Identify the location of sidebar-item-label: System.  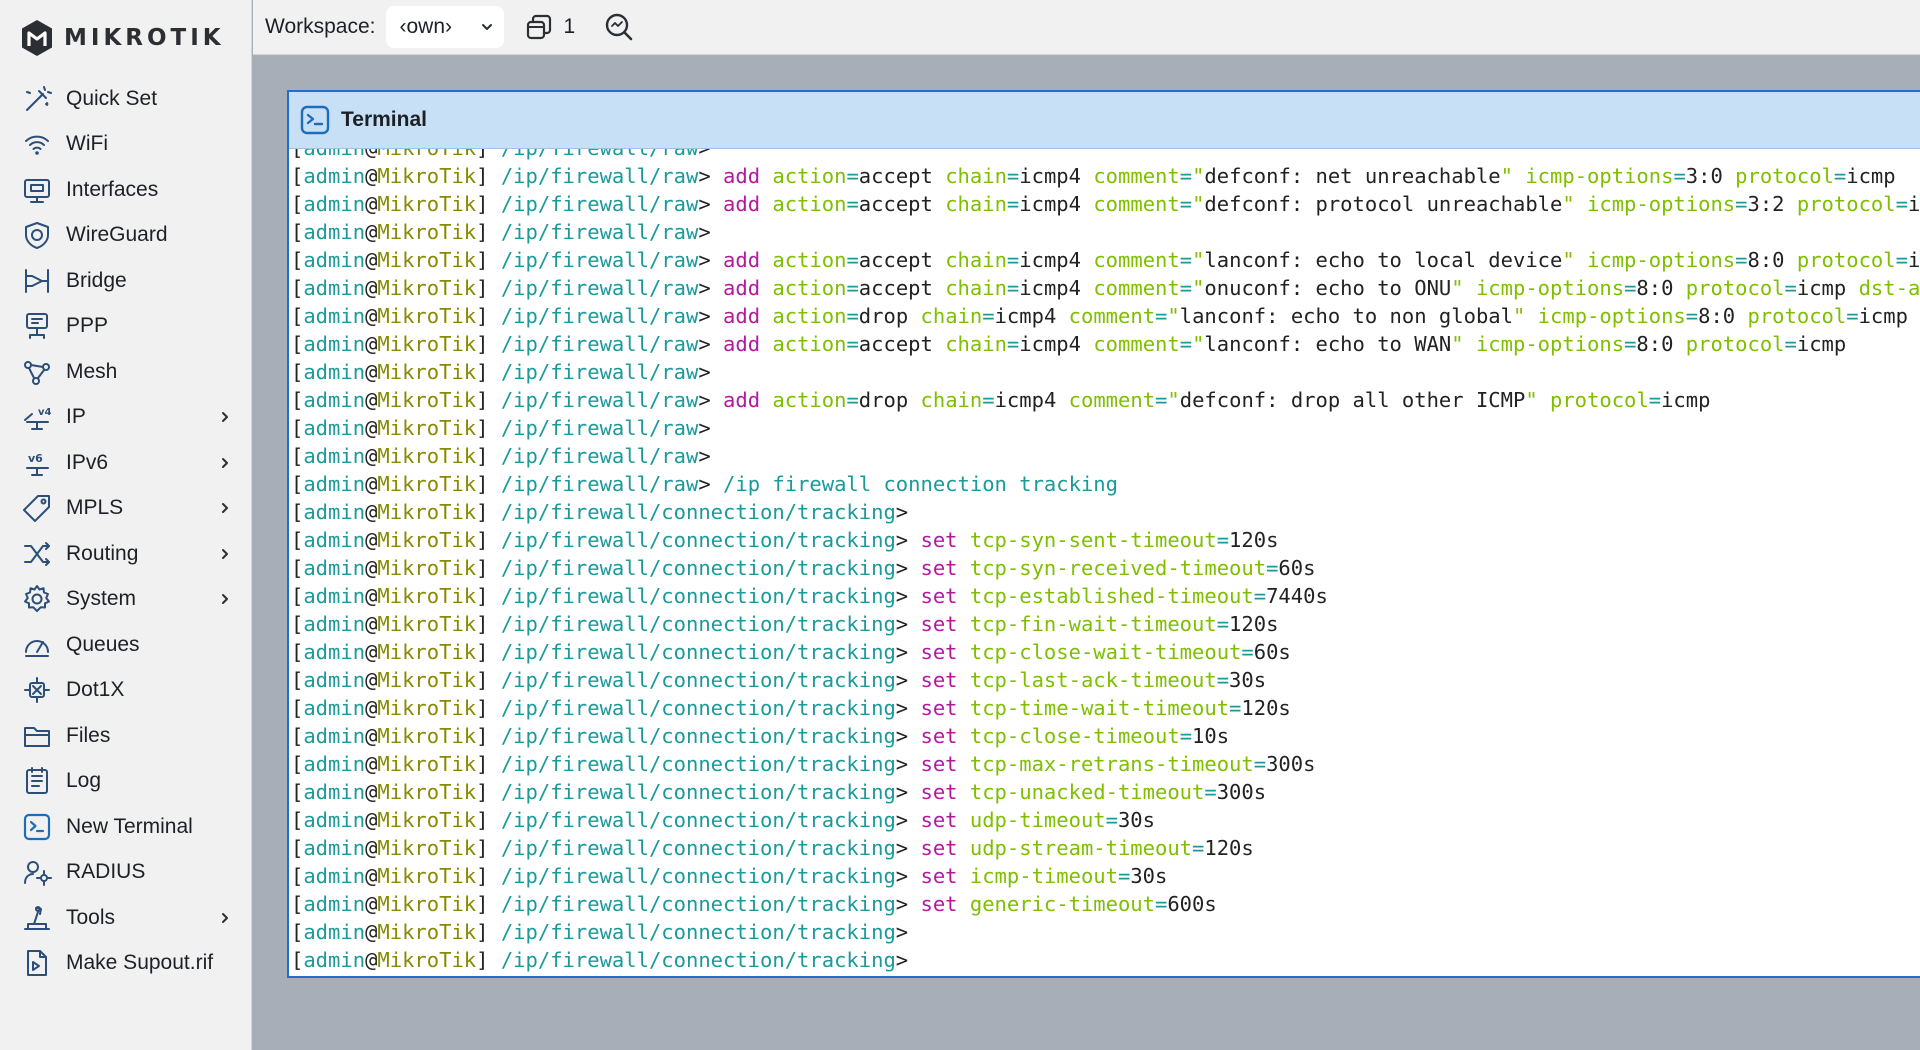
(101, 599).